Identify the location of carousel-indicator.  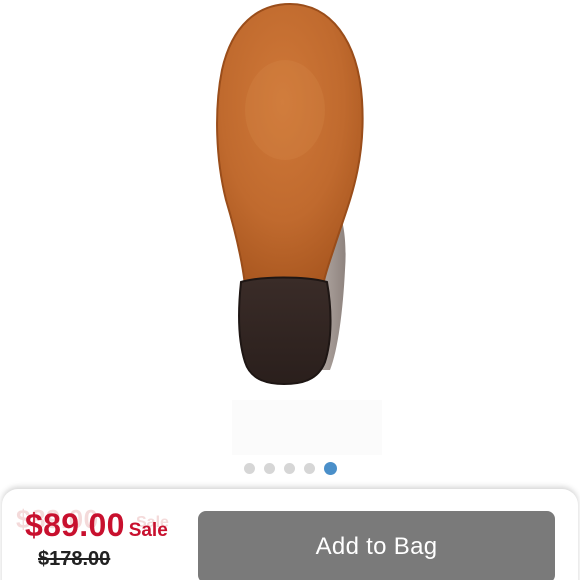
(290, 468).